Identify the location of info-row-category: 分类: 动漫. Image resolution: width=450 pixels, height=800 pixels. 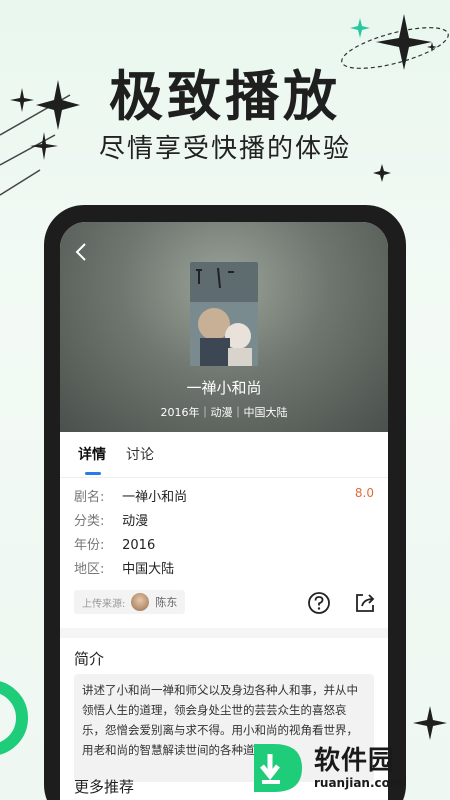
(224, 521).